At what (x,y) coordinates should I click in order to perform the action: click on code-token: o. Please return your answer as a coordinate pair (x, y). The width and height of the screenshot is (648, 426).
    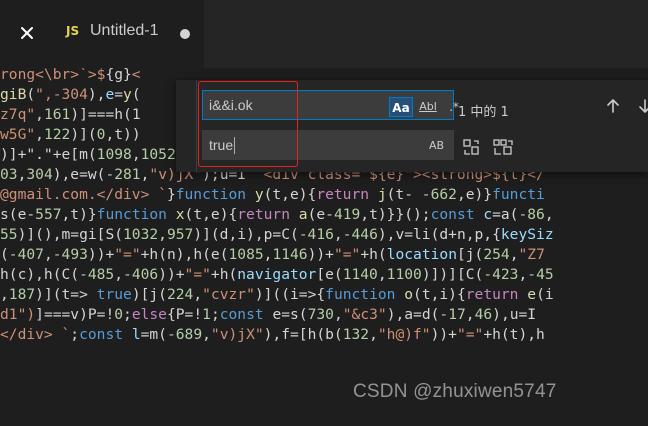
    Looking at the image, I should click on (409, 294).